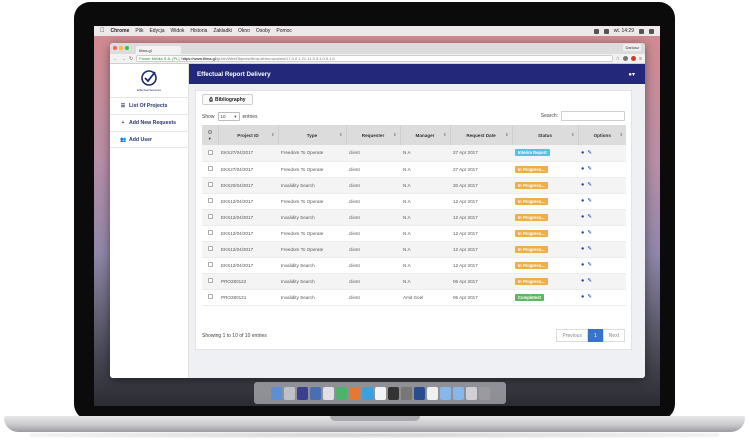 Image resolution: width=749 pixels, height=442 pixels. What do you see at coordinates (139, 31) in the screenshot?
I see `menu-item: Plik` at bounding box center [139, 31].